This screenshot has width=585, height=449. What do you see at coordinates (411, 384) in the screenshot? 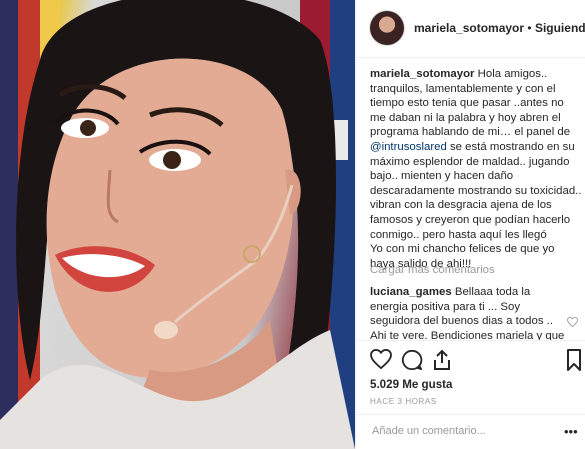
I see `likes-count: 5.029 Me gusta` at bounding box center [411, 384].